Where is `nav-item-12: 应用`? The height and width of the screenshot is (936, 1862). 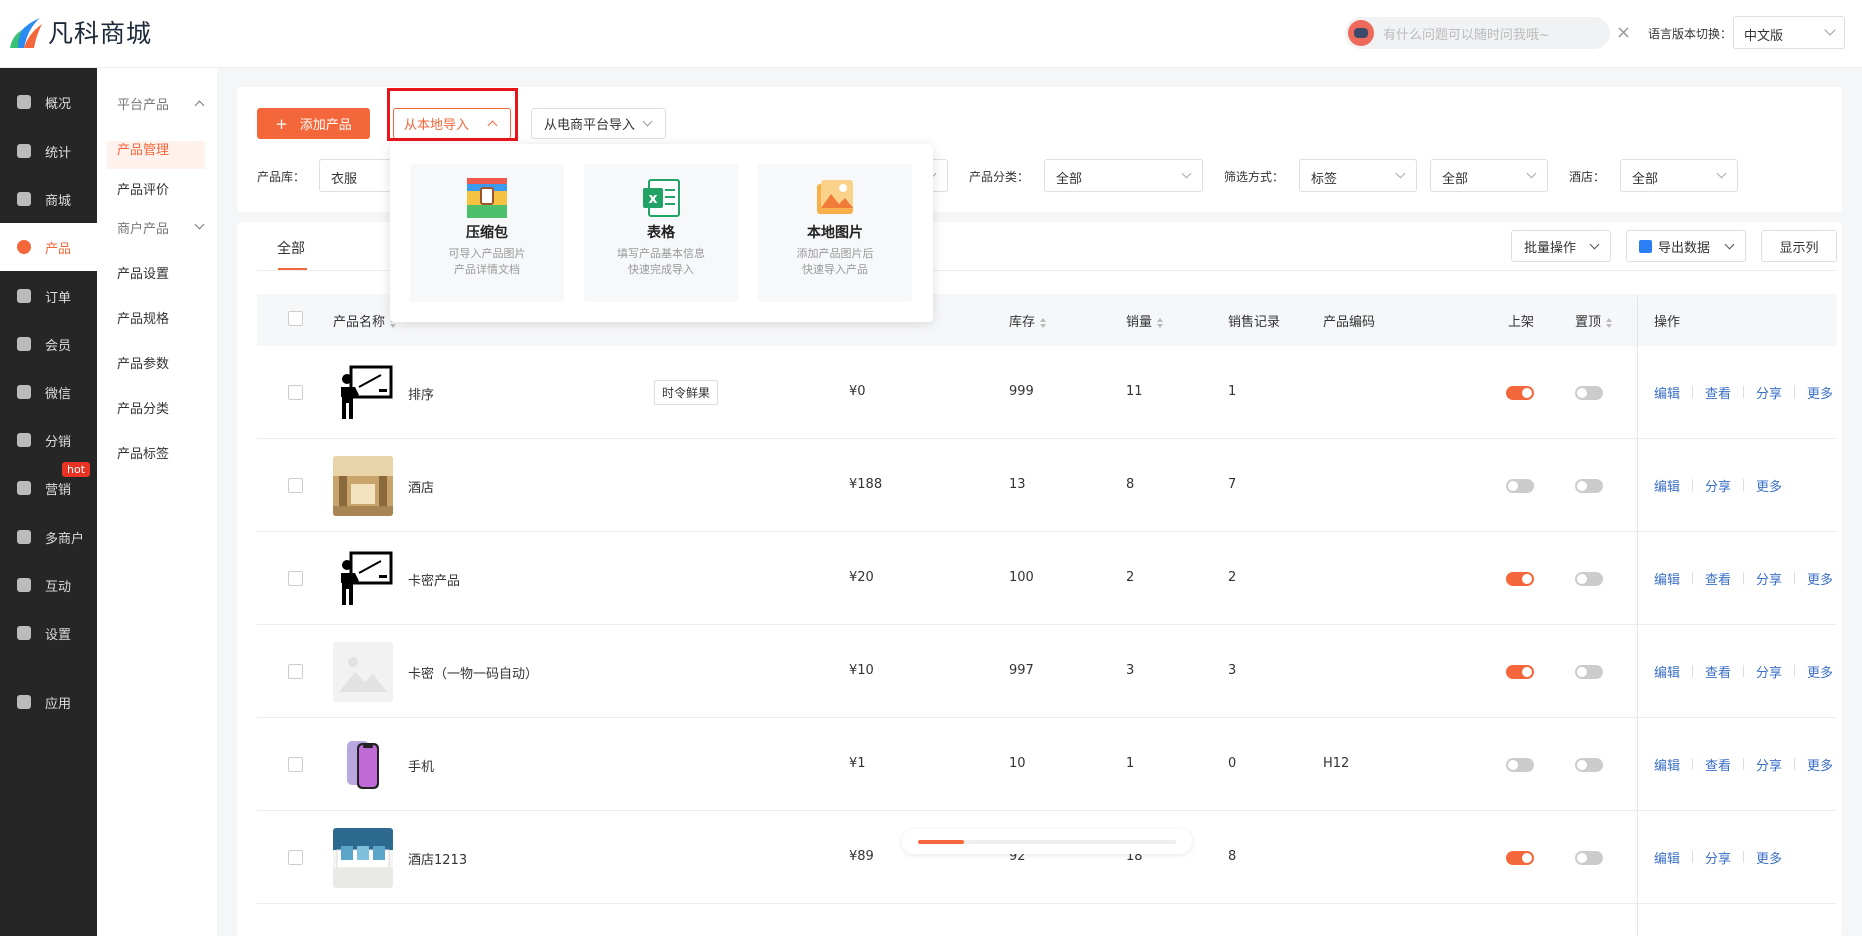 nav-item-12: 应用 is located at coordinates (48, 702).